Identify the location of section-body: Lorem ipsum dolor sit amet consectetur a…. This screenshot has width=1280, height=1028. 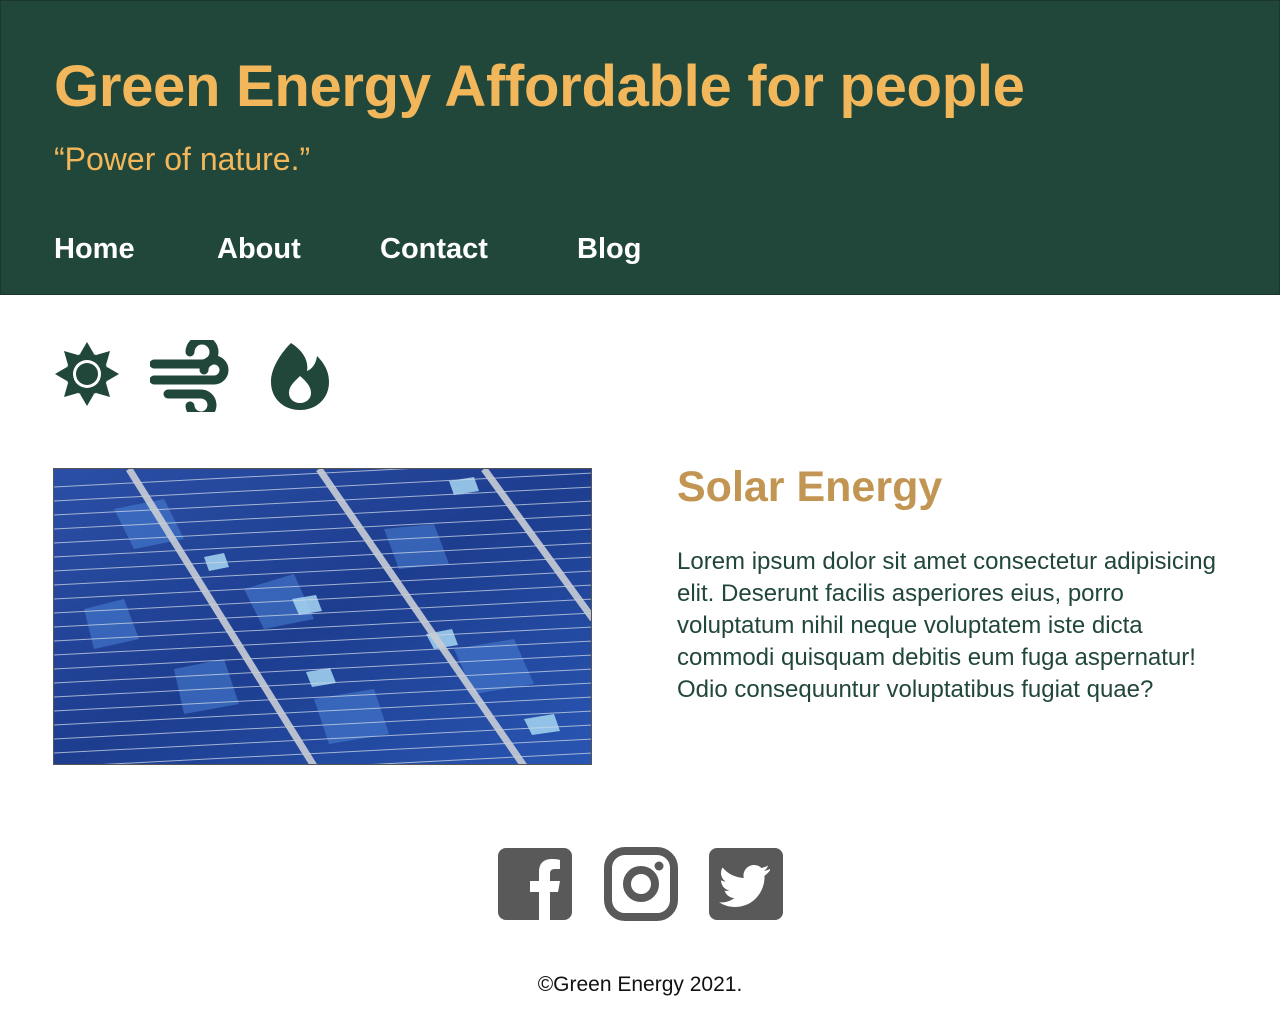
(946, 625).